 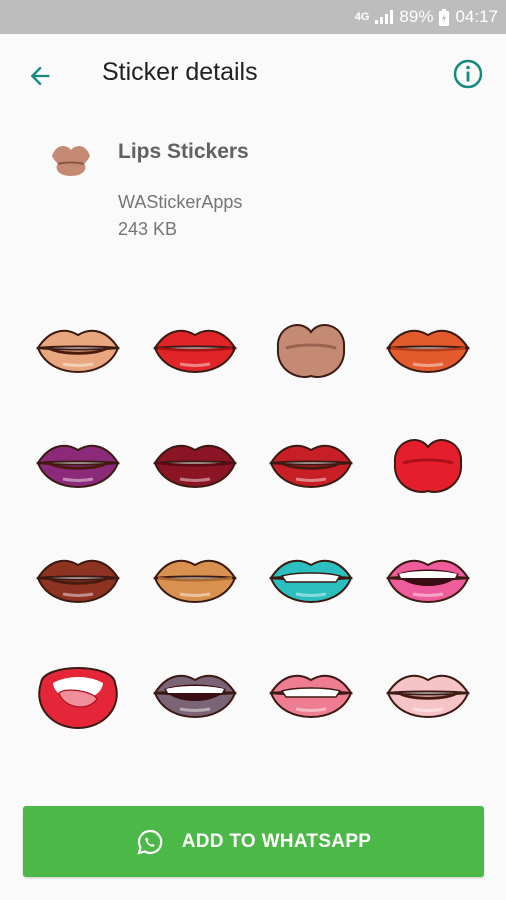 I want to click on battery-percent: 89%, so click(x=416, y=16).